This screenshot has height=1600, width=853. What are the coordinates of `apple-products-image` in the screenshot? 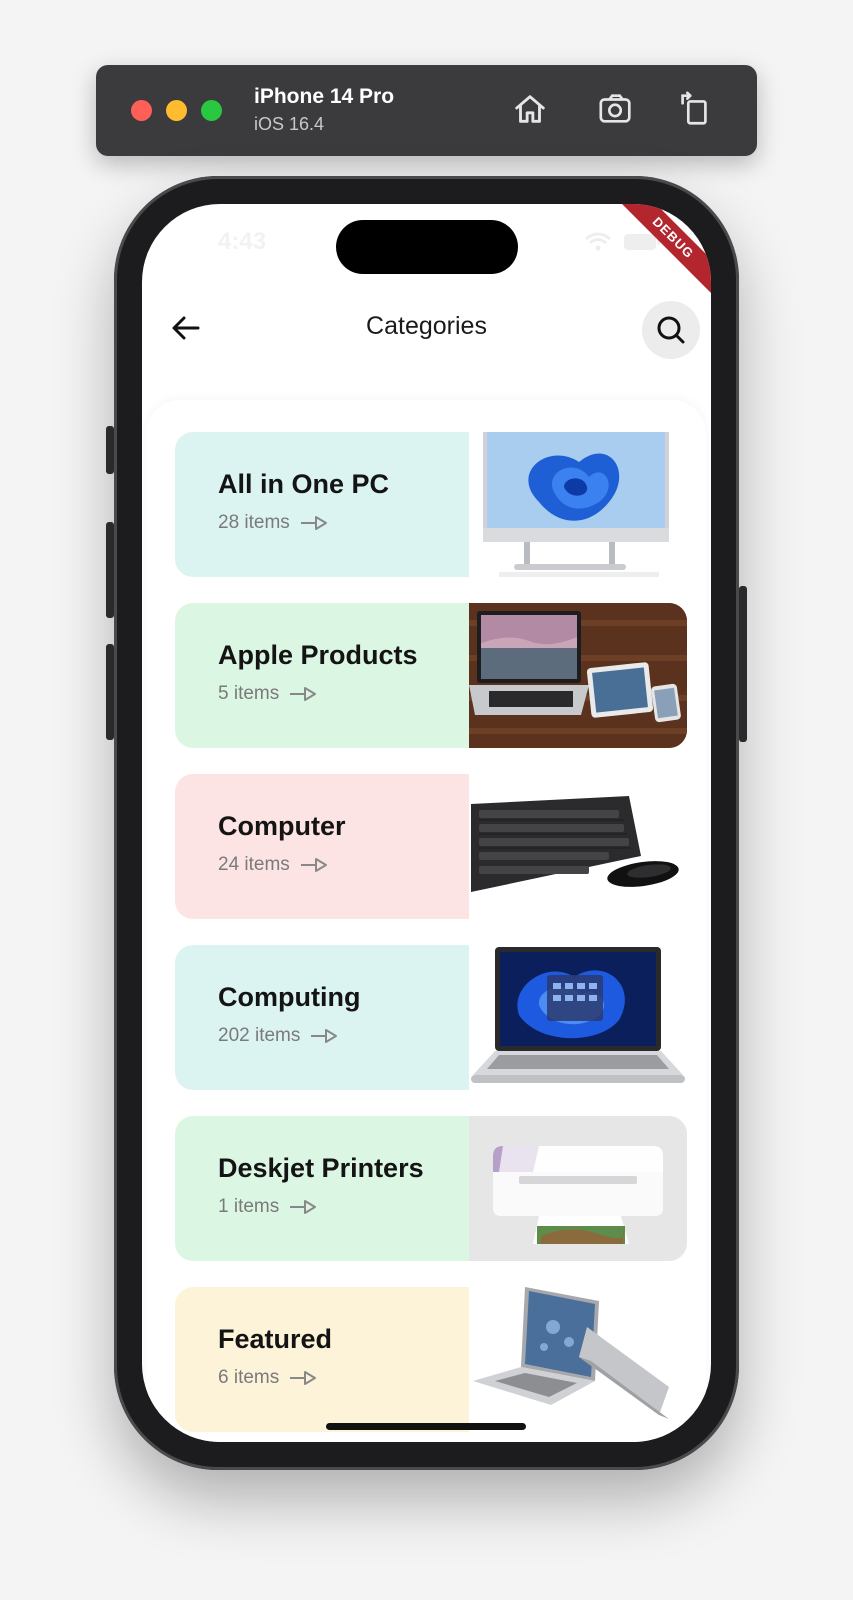 It's located at (578, 675).